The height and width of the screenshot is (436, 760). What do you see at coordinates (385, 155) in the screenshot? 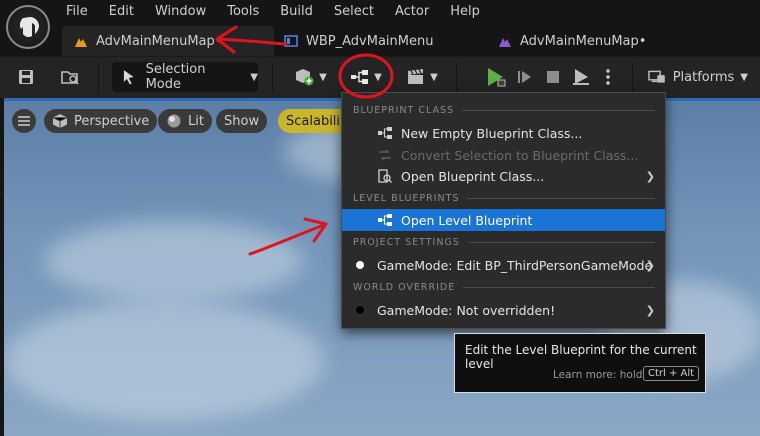
I see `convert-arrows-icon` at bounding box center [385, 155].